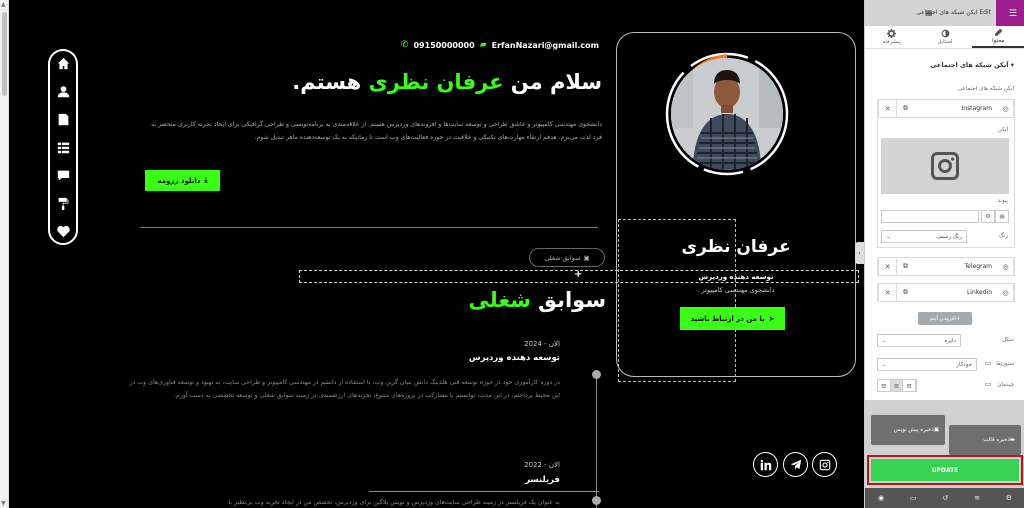 This screenshot has width=1024, height=508. What do you see at coordinates (732, 318) in the screenshot?
I see `contact-me-button: ➤ با من در ارتباط باشید` at bounding box center [732, 318].